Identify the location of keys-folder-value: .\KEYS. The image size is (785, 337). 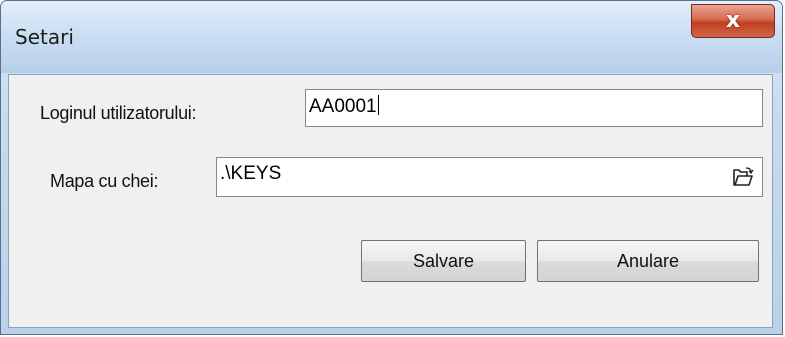
(251, 173).